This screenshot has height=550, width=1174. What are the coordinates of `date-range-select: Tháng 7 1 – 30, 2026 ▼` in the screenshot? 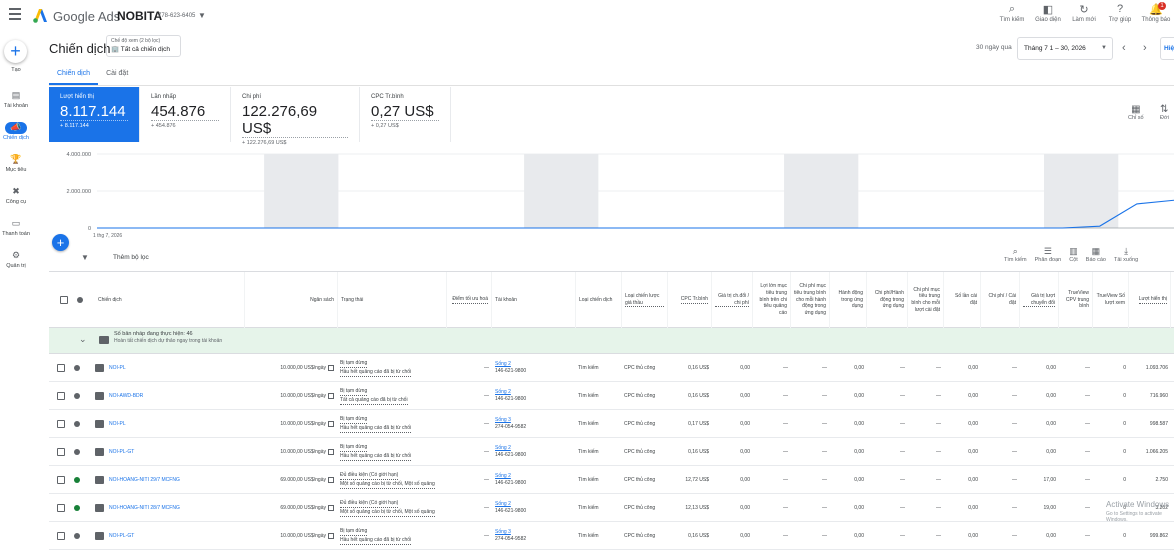 It's located at (1065, 48).